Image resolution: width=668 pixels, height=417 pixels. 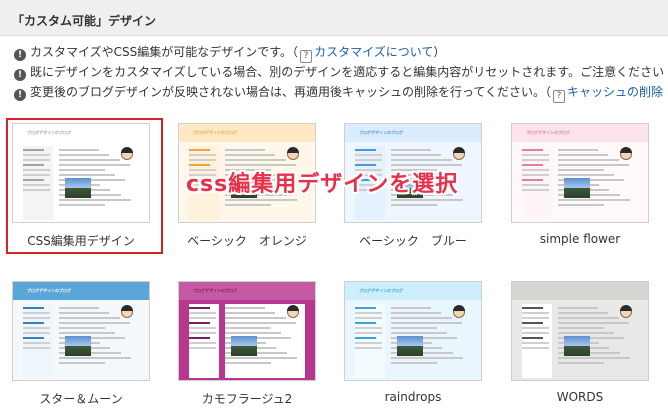 I want to click on design-card: WORDS, so click(x=580, y=346).